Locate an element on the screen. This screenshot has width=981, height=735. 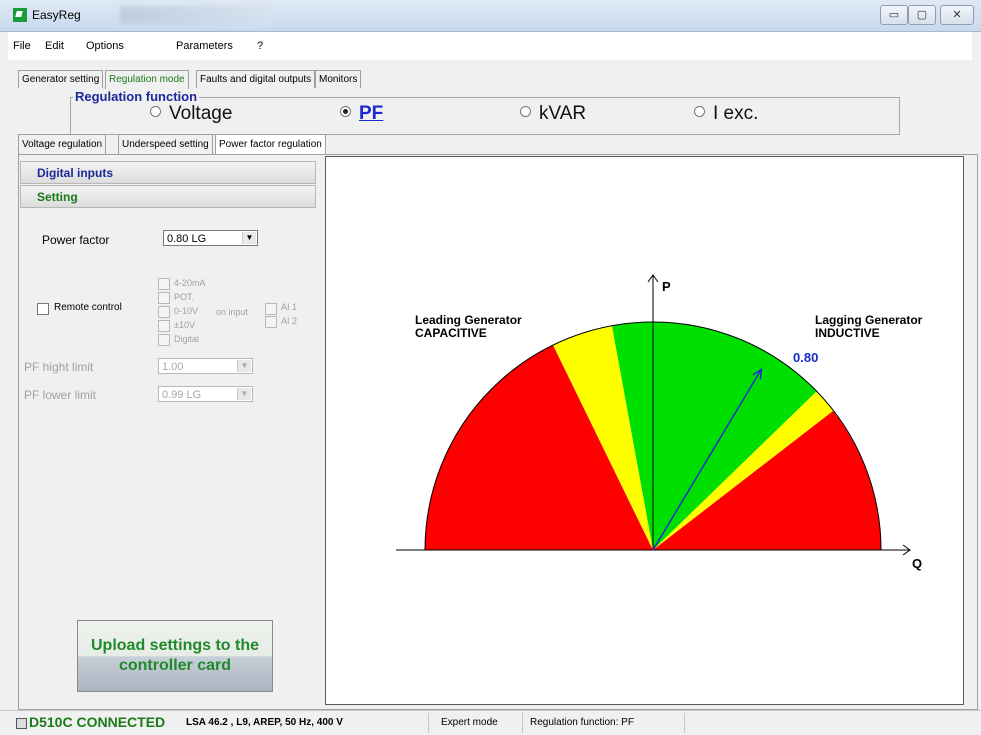
pf-high-limit-value: 1.00 is located at coordinates (173, 367).